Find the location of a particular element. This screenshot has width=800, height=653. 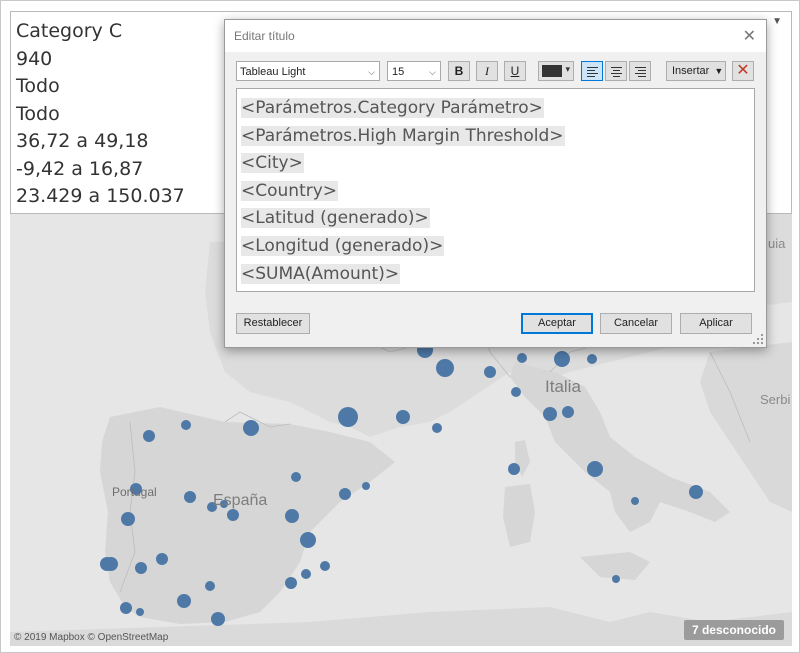

title-line: 940 is located at coordinates (34, 58).